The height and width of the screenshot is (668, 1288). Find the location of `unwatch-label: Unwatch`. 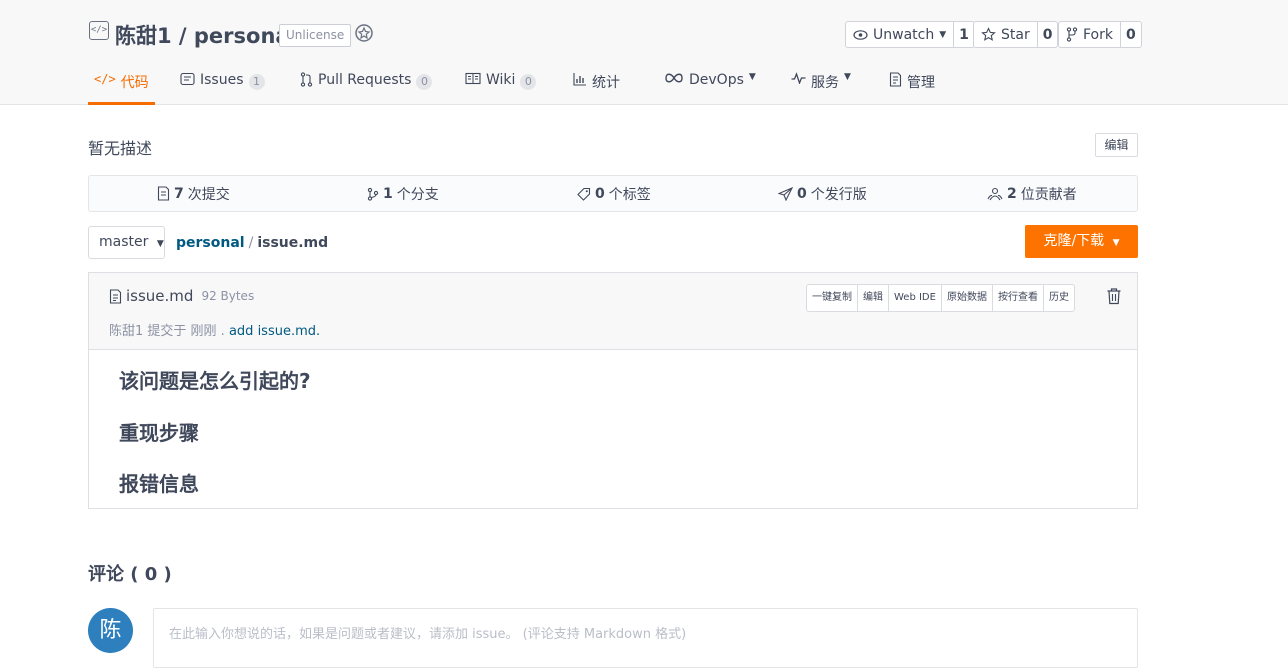

unwatch-label: Unwatch is located at coordinates (904, 34).